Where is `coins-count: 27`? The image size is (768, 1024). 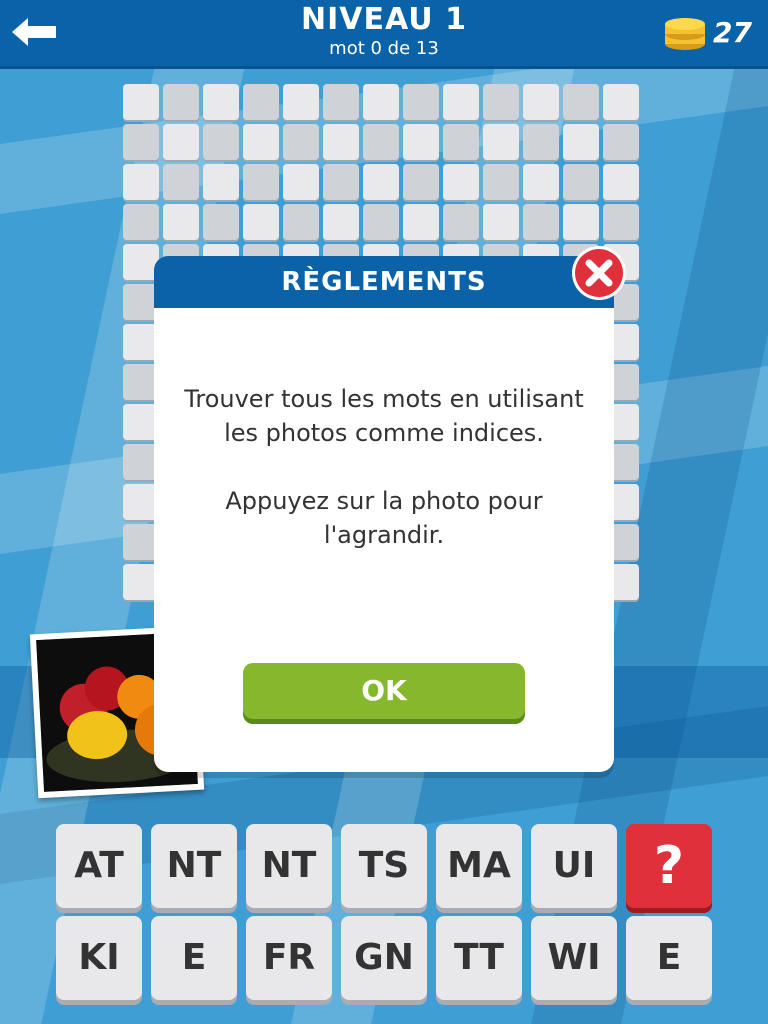 coins-count: 27 is located at coordinates (732, 32).